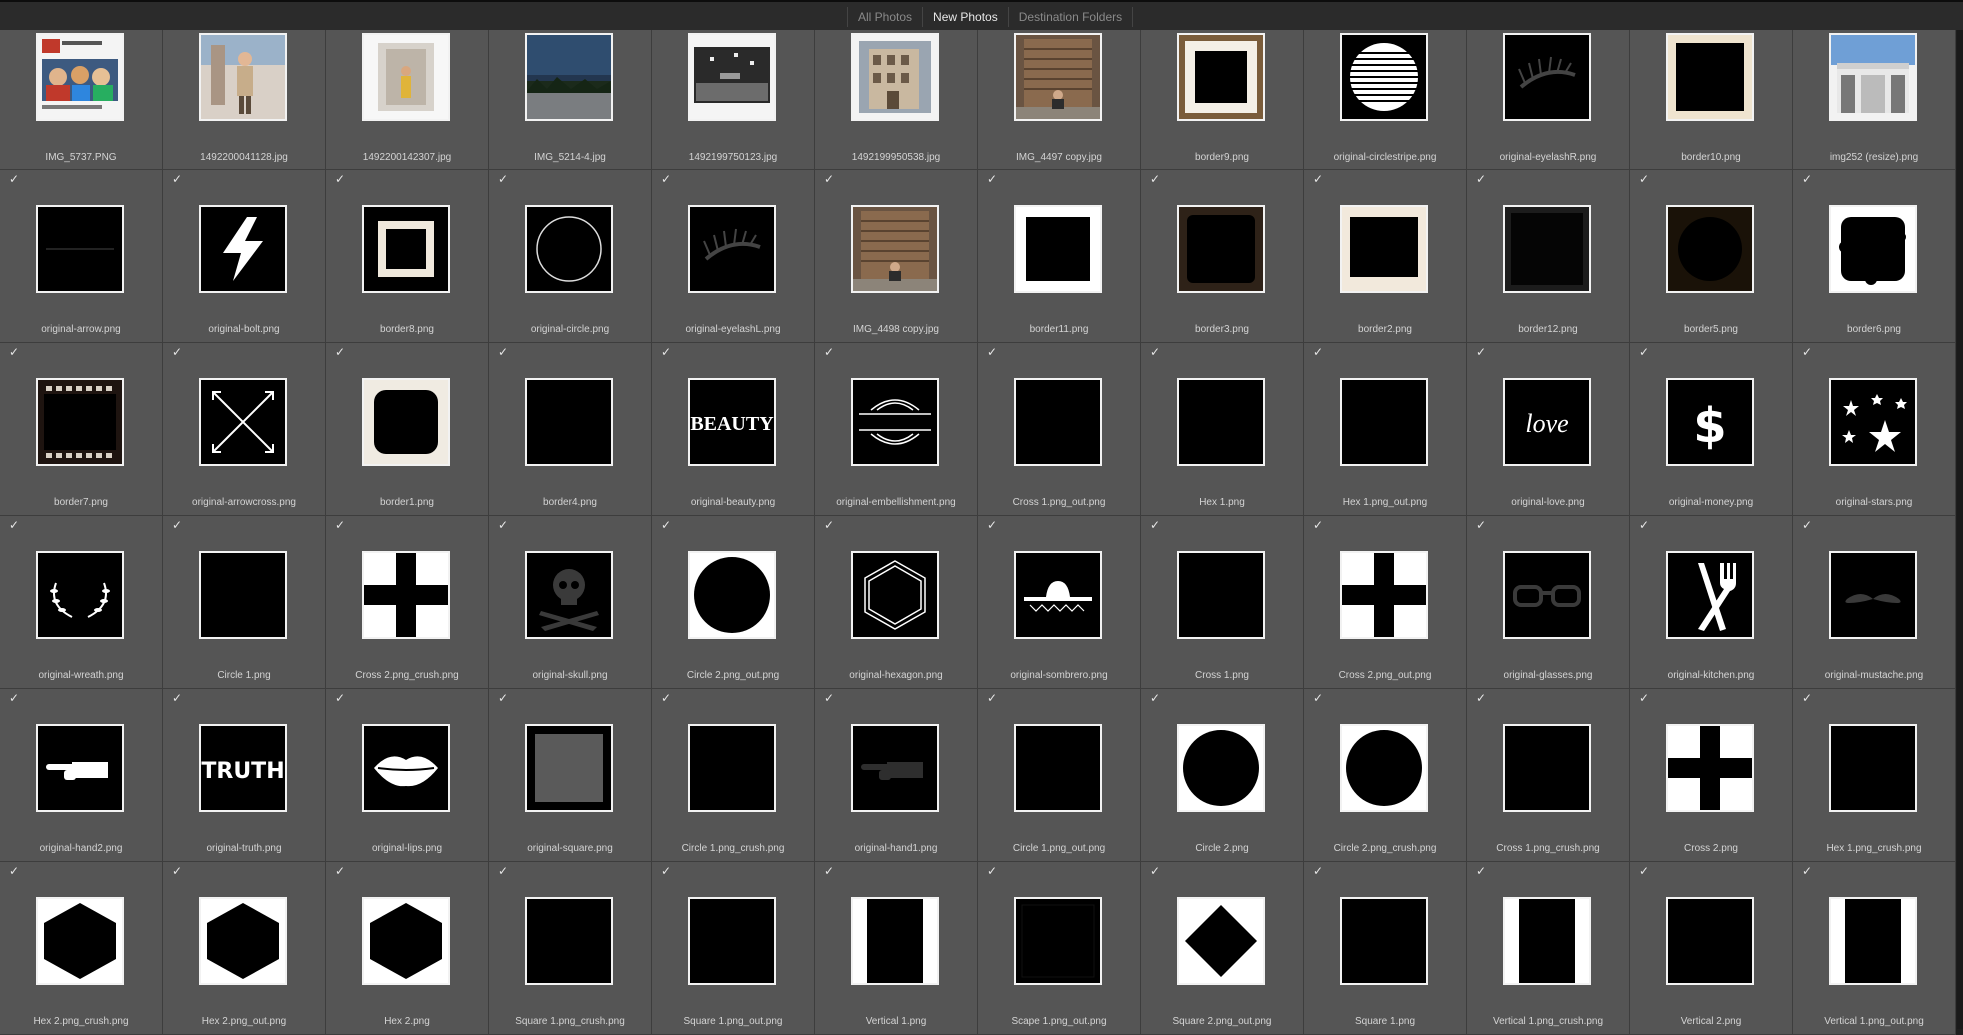 The width and height of the screenshot is (1963, 1035). I want to click on photo-cell: ✓ original-stars.png, so click(1874, 429).